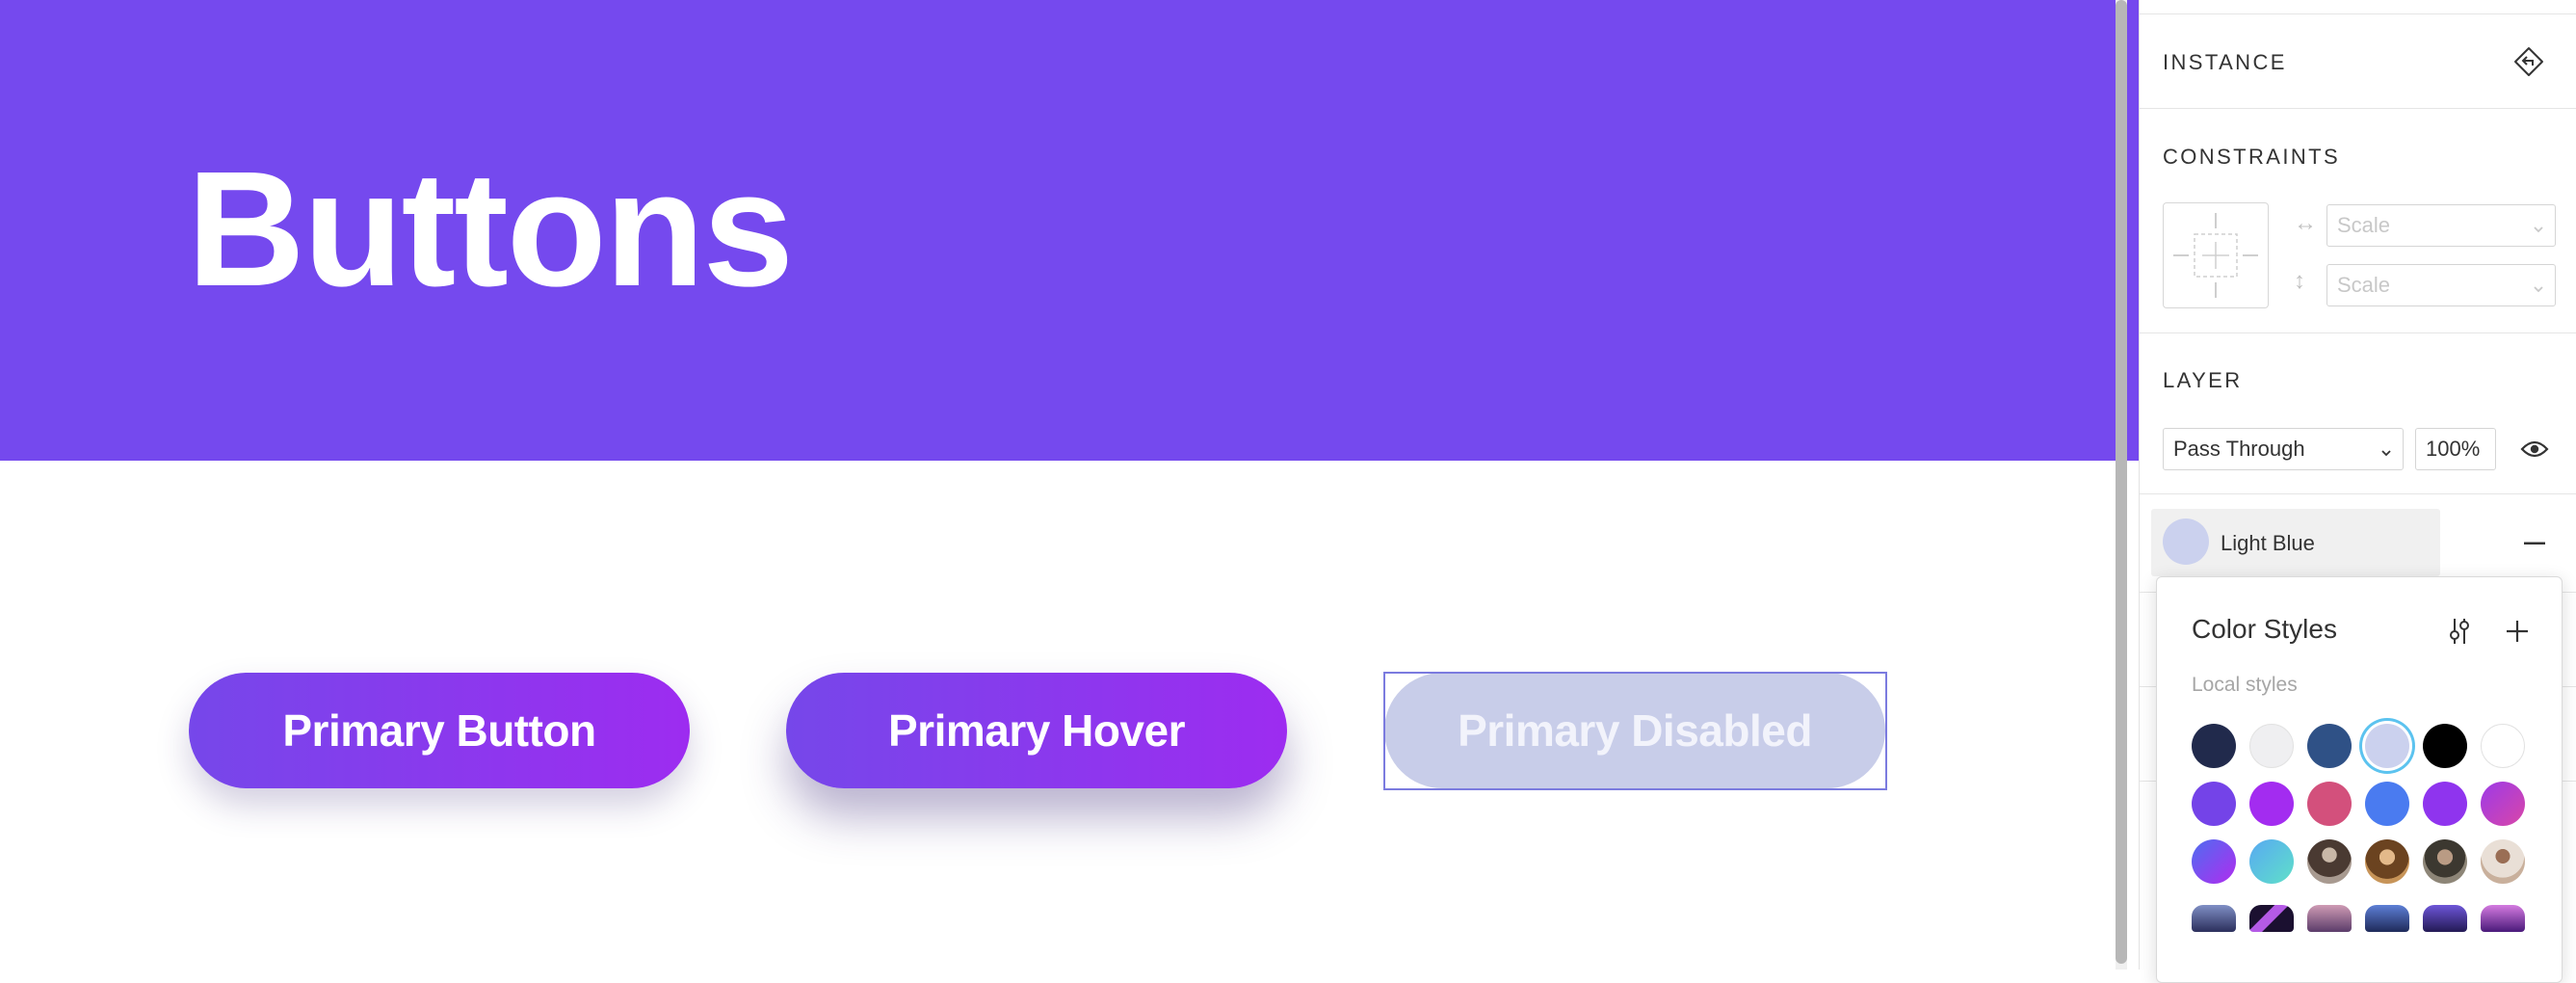  I want to click on color-styles-popover: Color Styles Local styles, so click(2360, 779).